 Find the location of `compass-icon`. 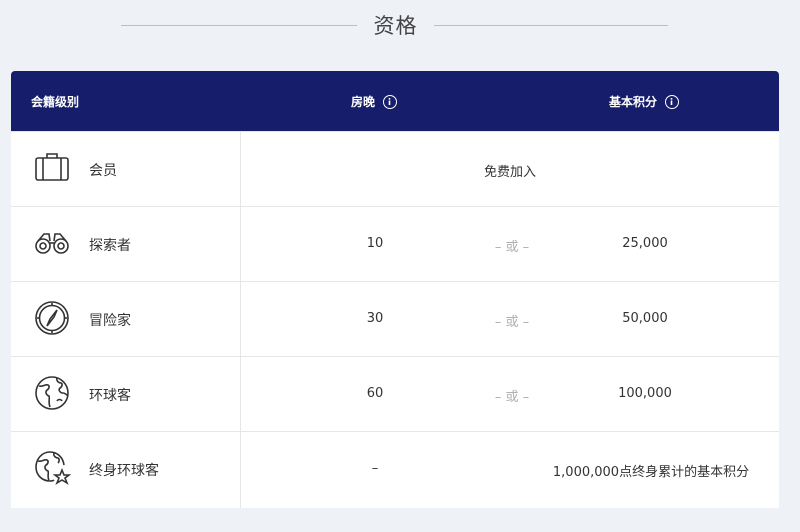

compass-icon is located at coordinates (52, 318).